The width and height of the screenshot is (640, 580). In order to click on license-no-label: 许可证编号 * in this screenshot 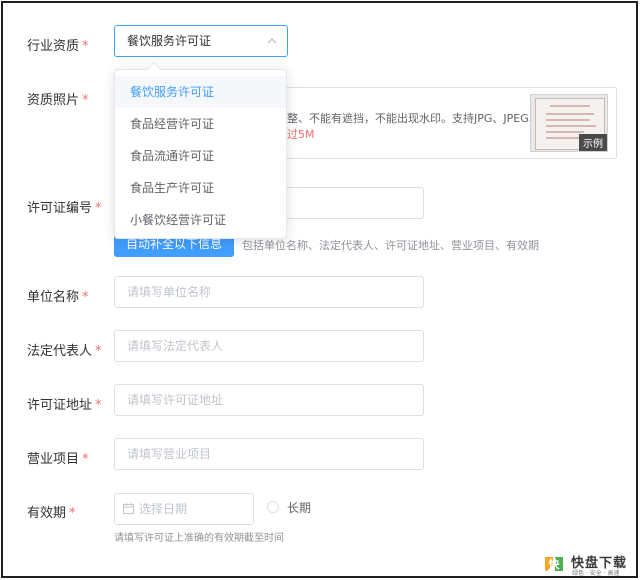, I will do `click(64, 208)`.